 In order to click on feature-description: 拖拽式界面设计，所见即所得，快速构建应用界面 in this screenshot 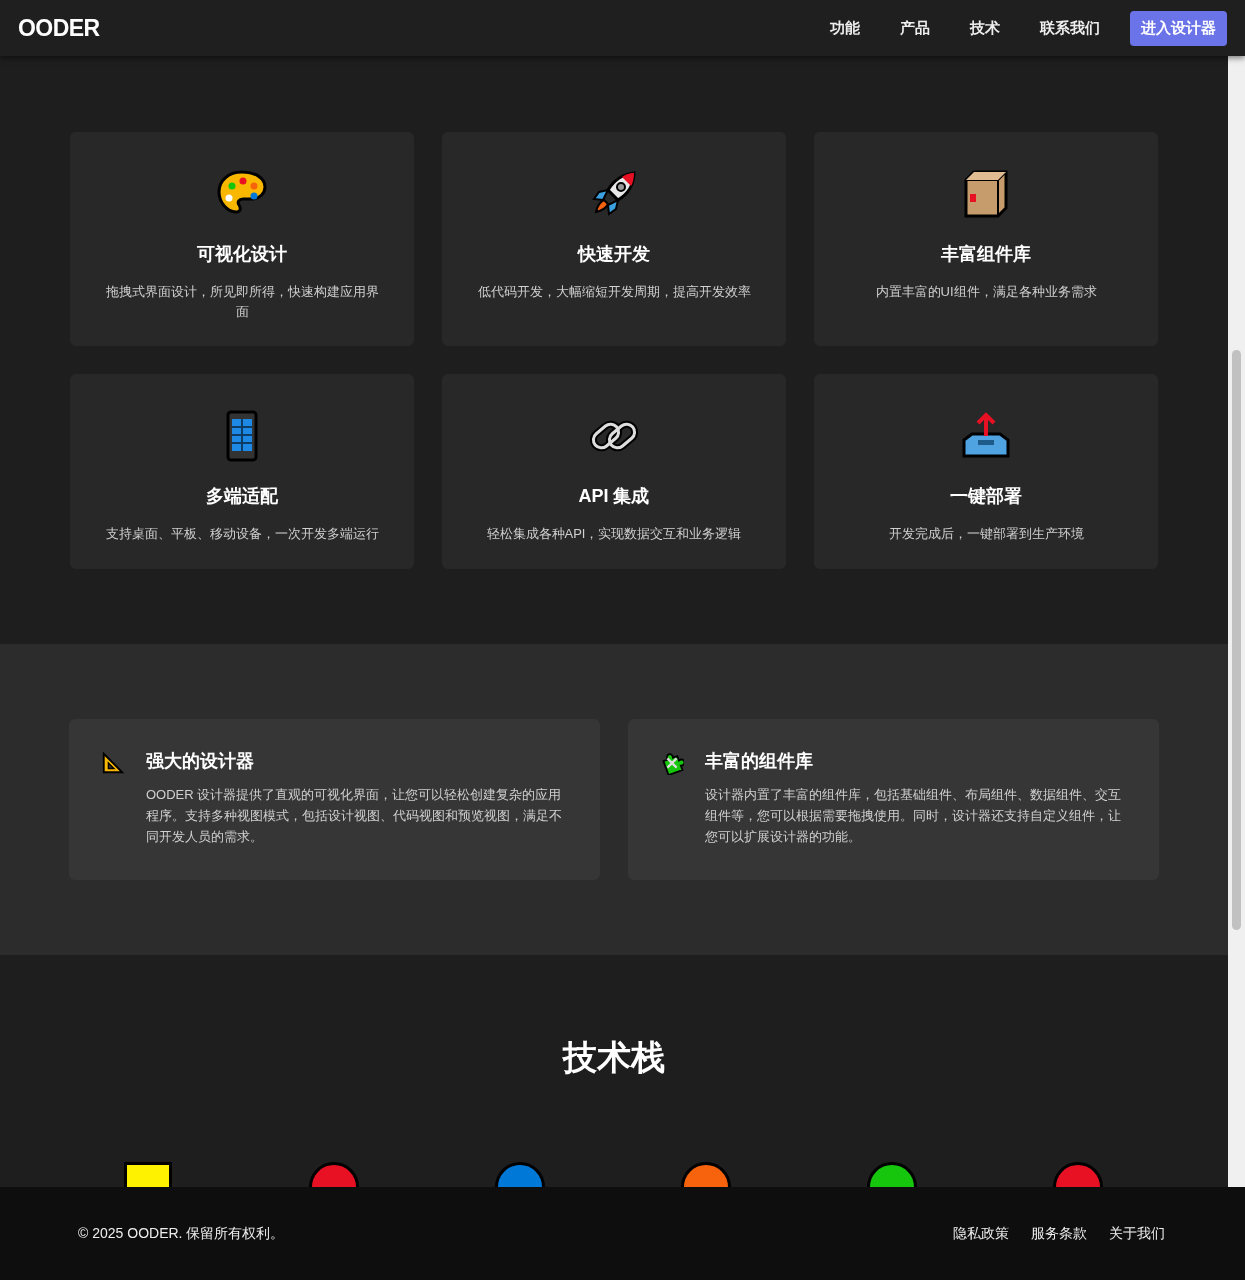, I will do `click(242, 302)`.